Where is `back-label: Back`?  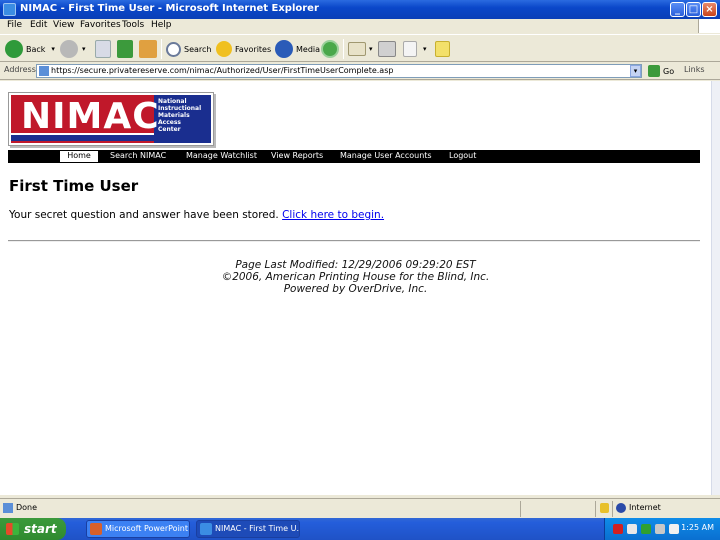
back-label: Back is located at coordinates (36, 49).